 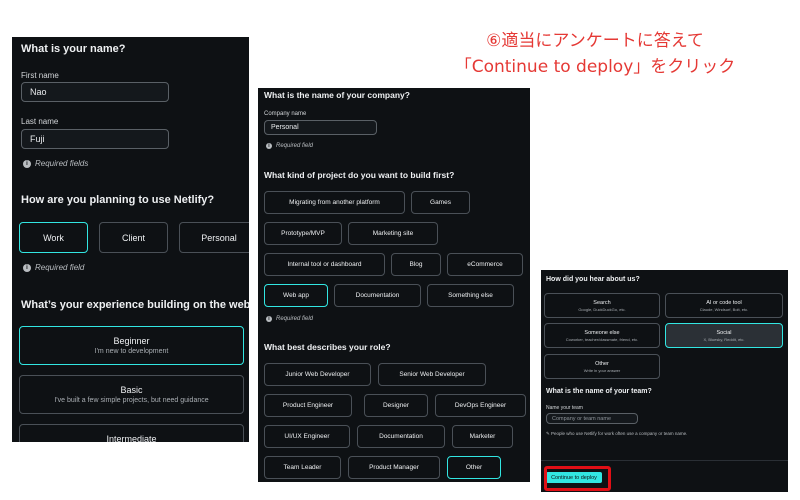 What do you see at coordinates (131, 341) in the screenshot?
I see `experience-beginner-title: Beginner` at bounding box center [131, 341].